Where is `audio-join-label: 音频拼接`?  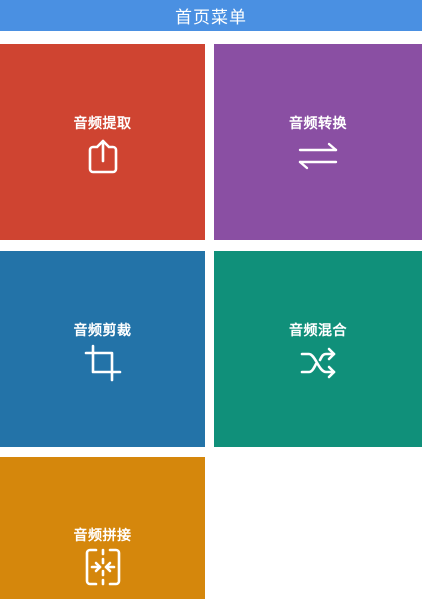
audio-join-label: 音频拼接 is located at coordinates (102, 536).